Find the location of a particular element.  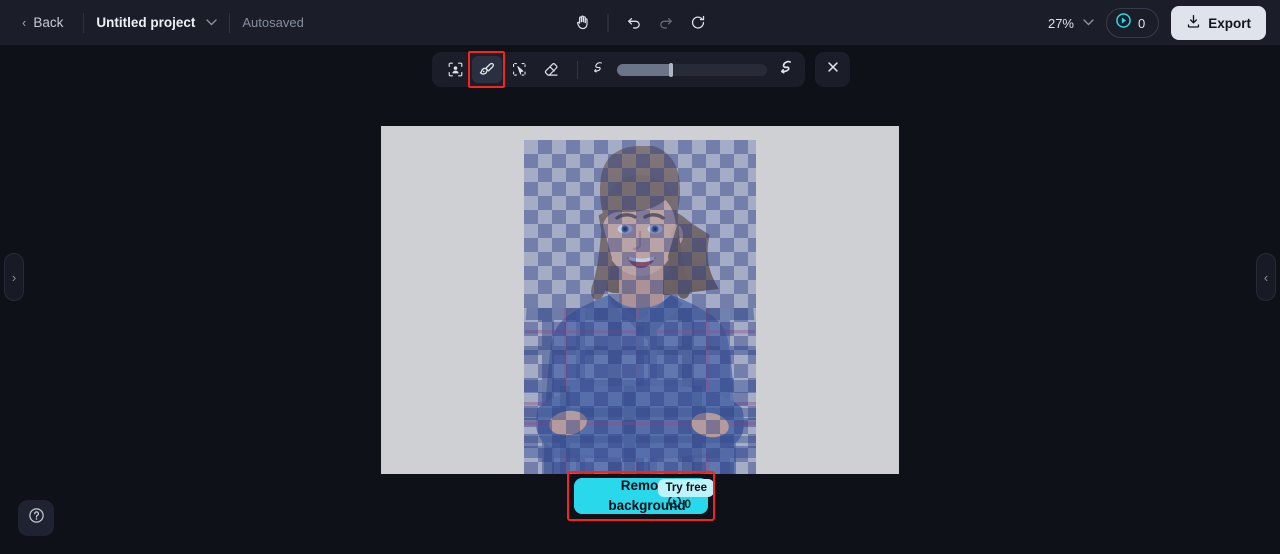

subject-image is located at coordinates (640, 307).